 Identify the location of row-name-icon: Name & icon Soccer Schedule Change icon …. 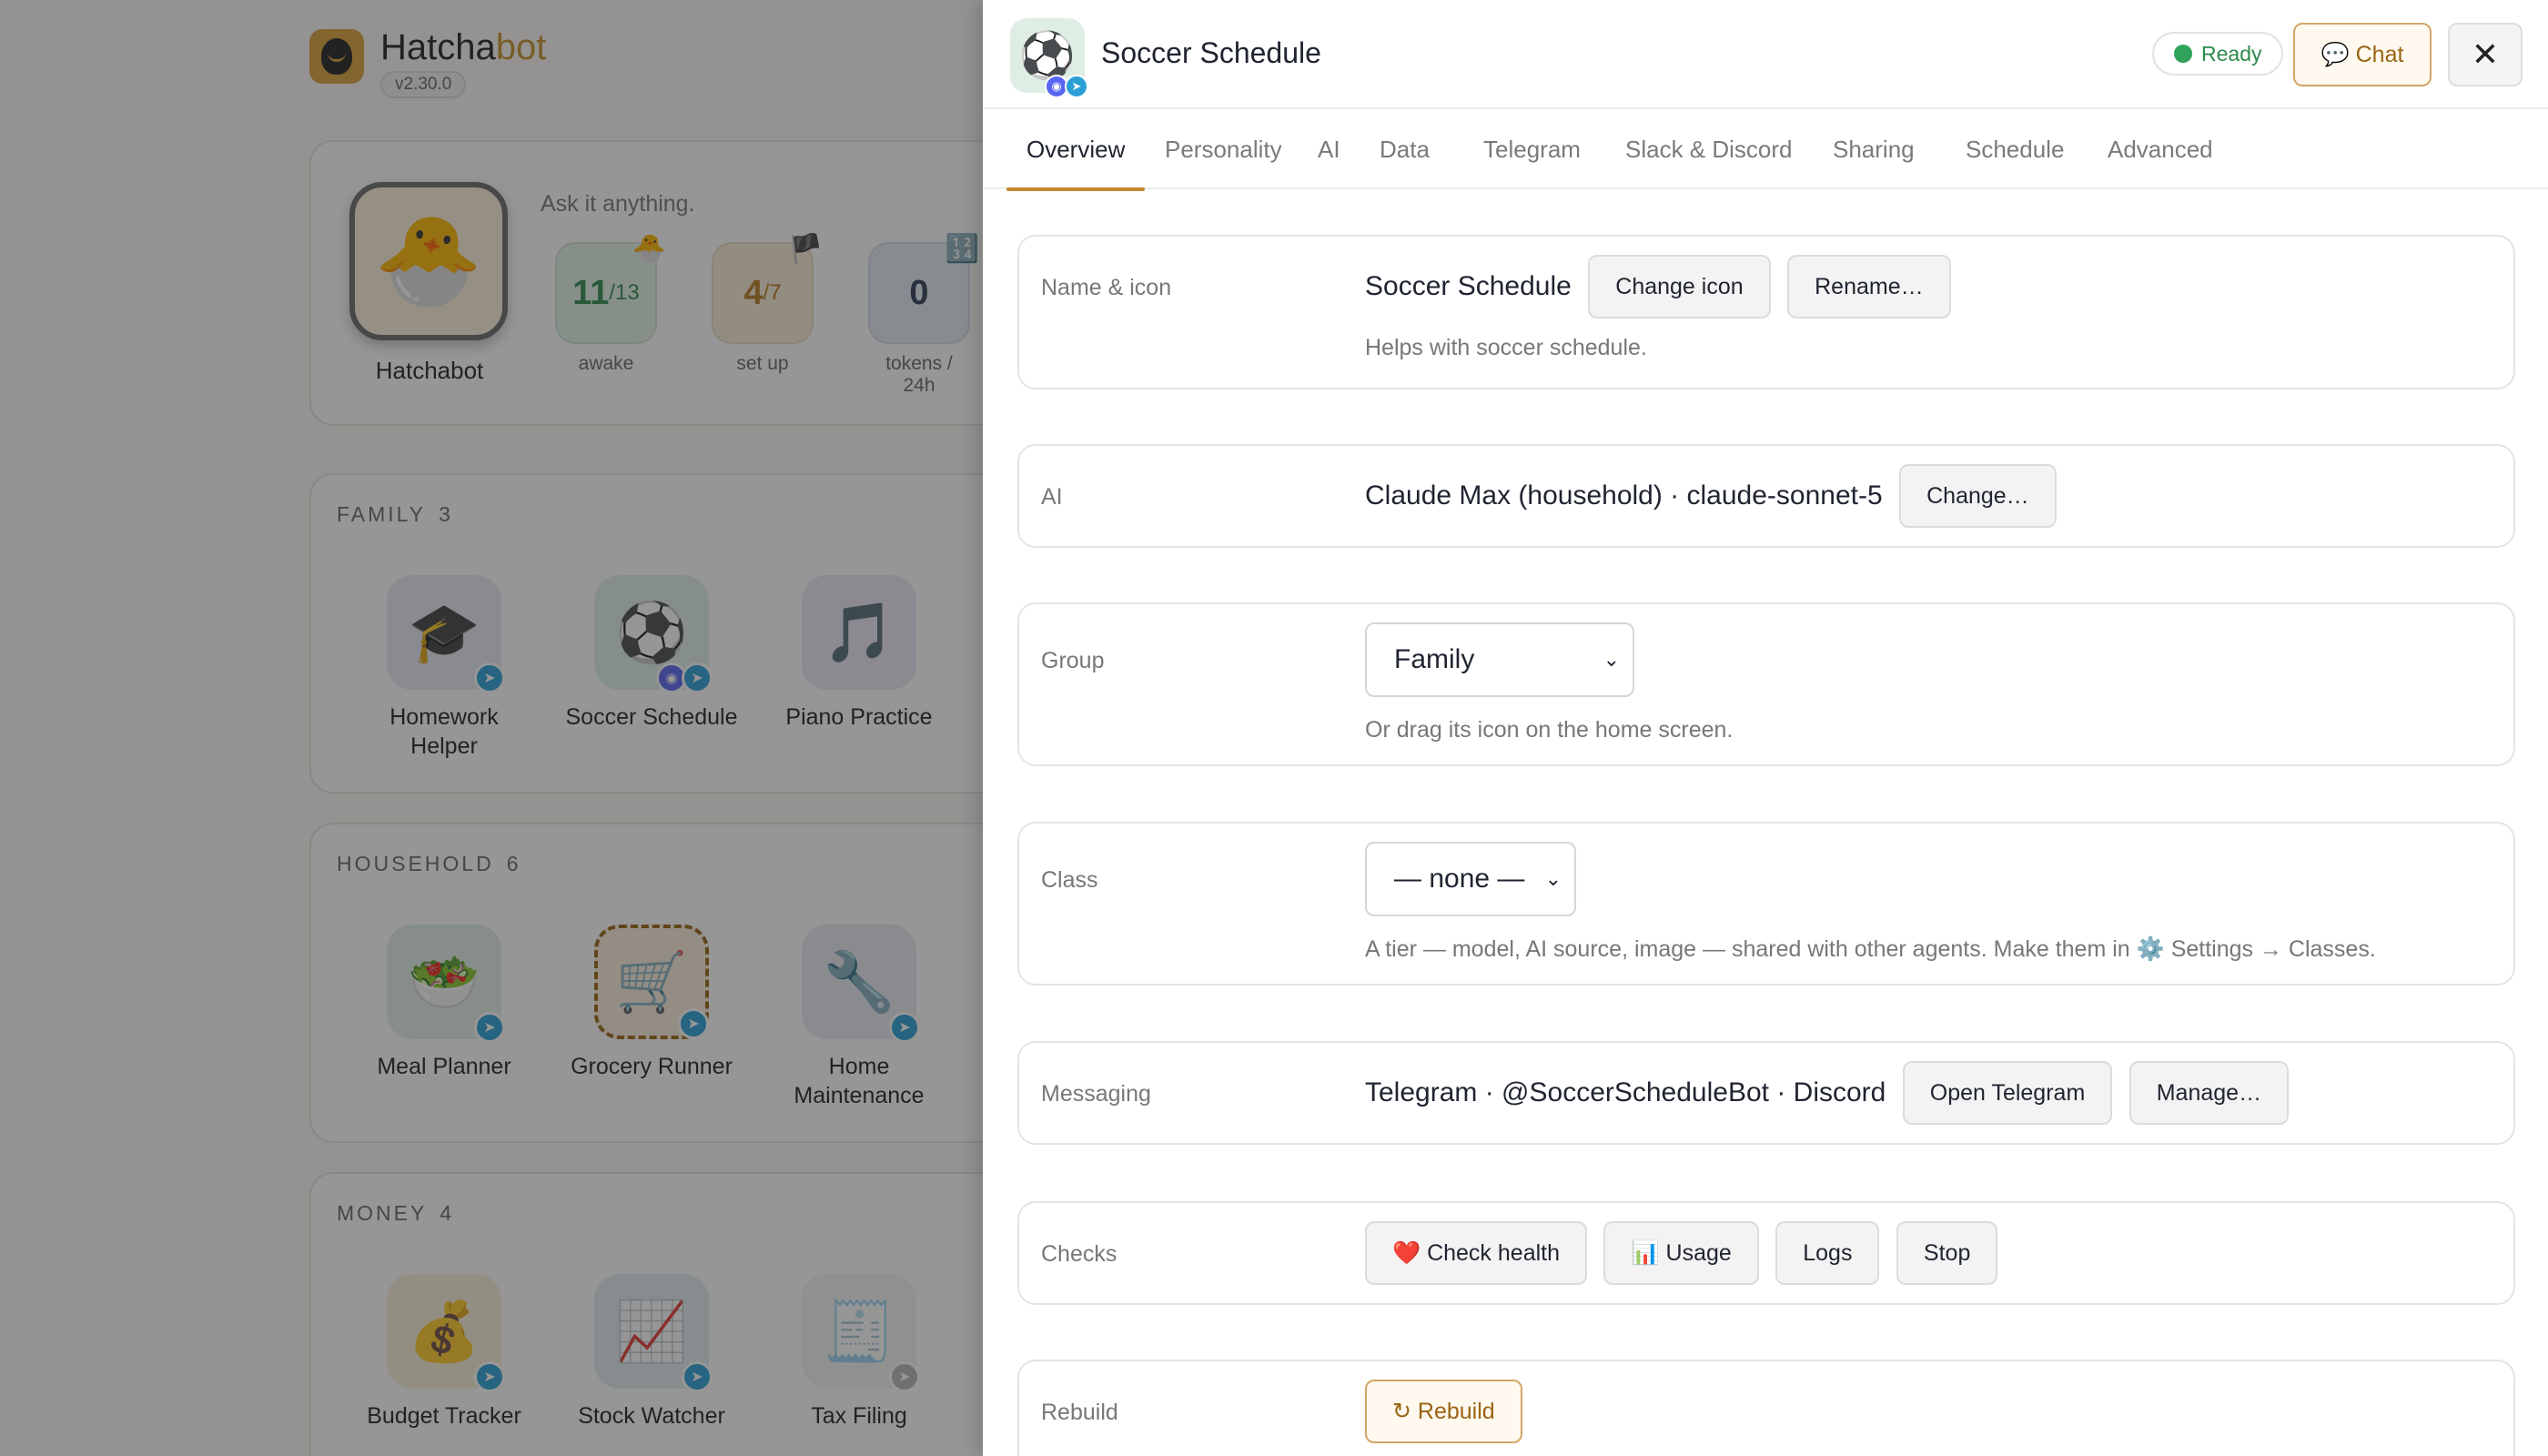
(1766, 312).